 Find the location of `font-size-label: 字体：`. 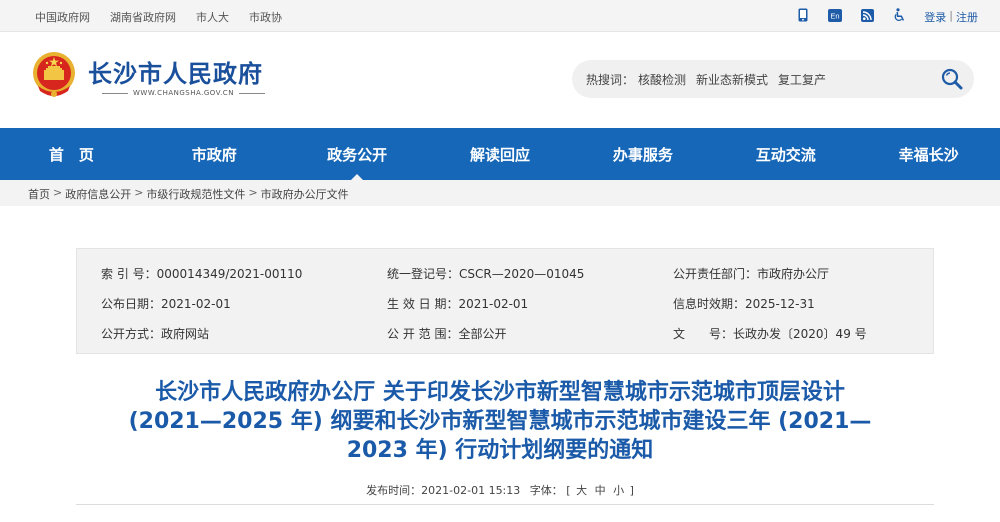

font-size-label: 字体： is located at coordinates (546, 490).